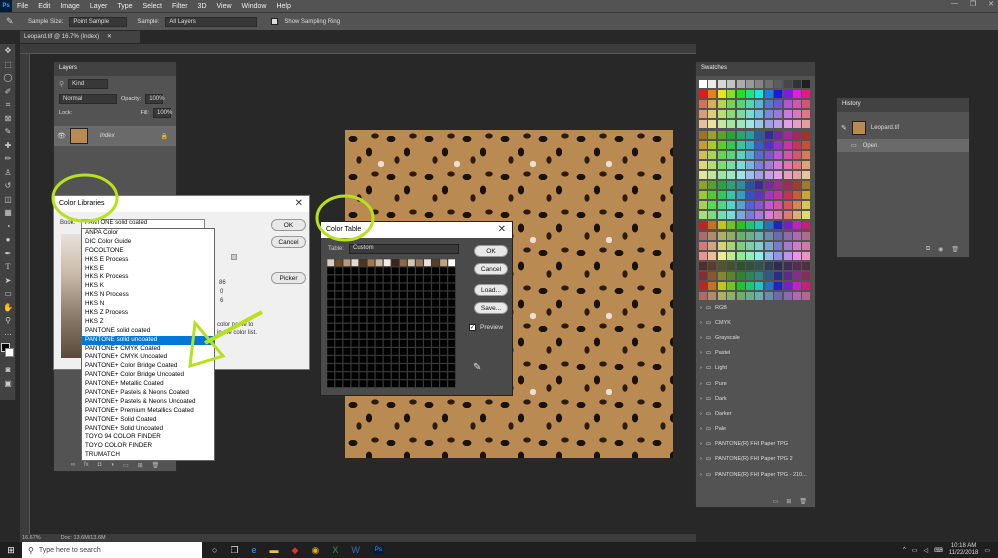  Describe the element at coordinates (156, 465) in the screenshot. I see `trash-icon: 🗑` at that location.